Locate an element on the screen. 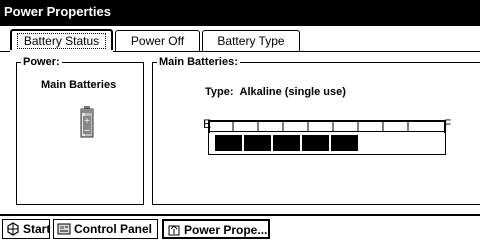 The width and height of the screenshot is (480, 240). tab-battery-status-label: Battery Status is located at coordinates (61, 41).